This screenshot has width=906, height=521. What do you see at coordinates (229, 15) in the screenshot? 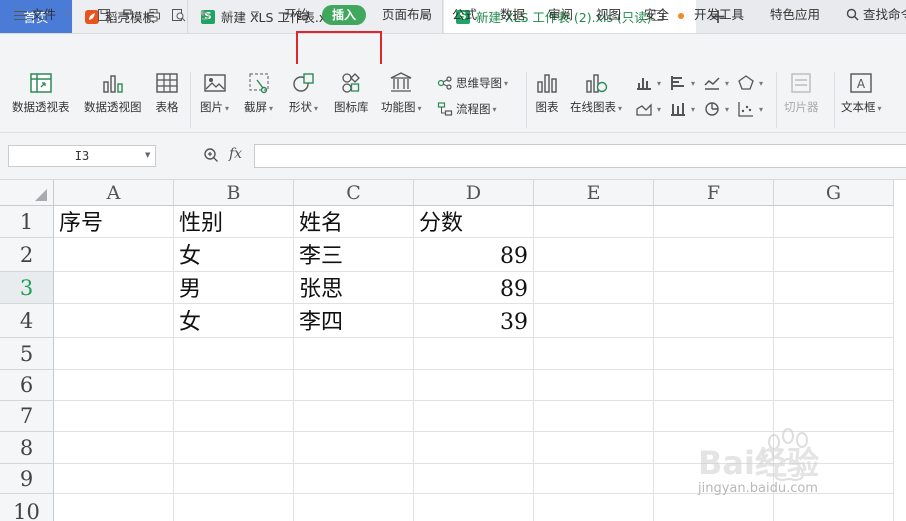
I see `redo-icon` at bounding box center [229, 15].